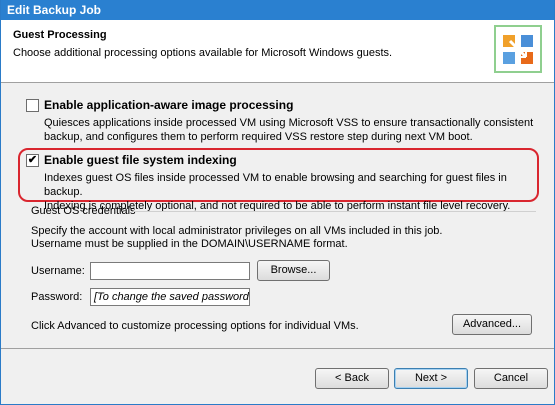 This screenshot has height=405, width=555. Describe the element at coordinates (334, 211) in the screenshot. I see `credentials-group-divider` at that location.